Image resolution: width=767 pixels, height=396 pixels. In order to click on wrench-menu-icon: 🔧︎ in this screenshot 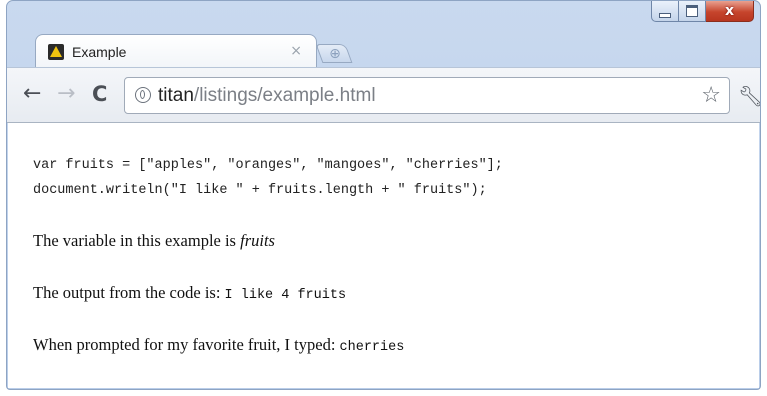, I will do `click(749, 96)`.